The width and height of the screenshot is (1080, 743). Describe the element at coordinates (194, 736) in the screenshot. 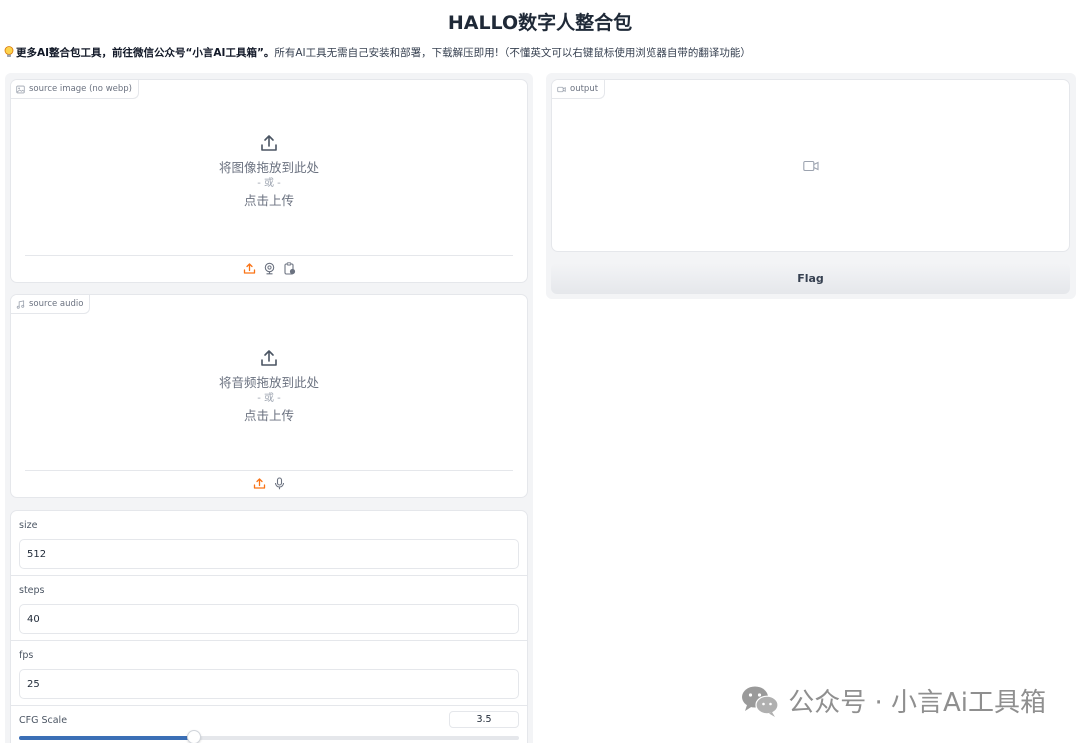

I see `cfg-scale-slider-handle` at that location.